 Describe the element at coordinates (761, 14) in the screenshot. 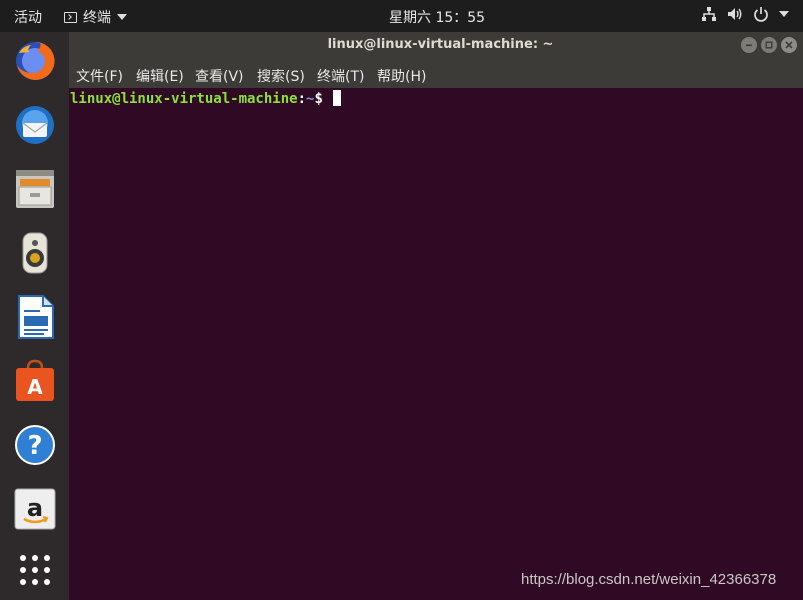

I see `power-icon` at that location.